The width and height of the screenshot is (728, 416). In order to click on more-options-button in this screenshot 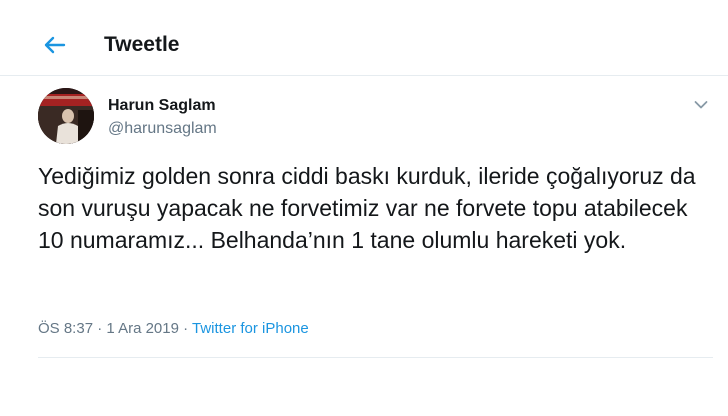, I will do `click(701, 105)`.